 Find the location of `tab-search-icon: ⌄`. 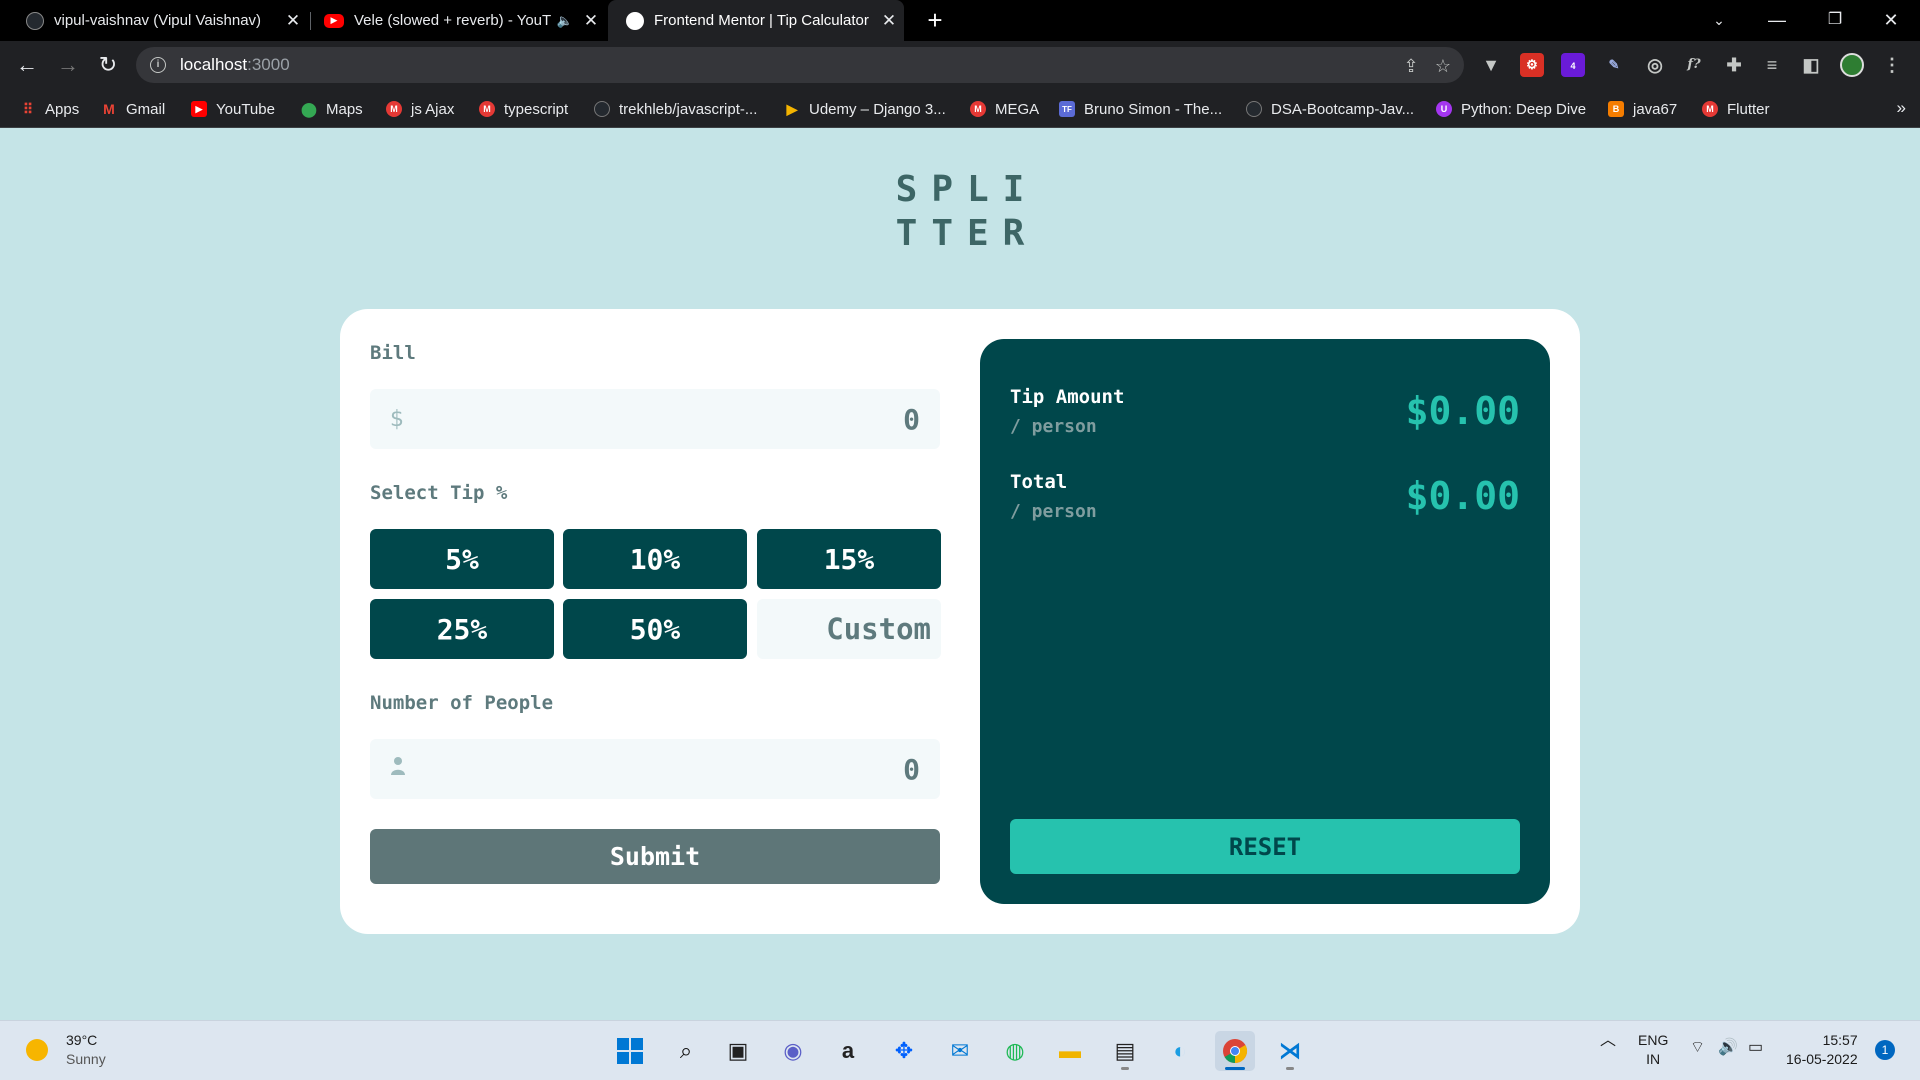

tab-search-icon: ⌄ is located at coordinates (1719, 20).